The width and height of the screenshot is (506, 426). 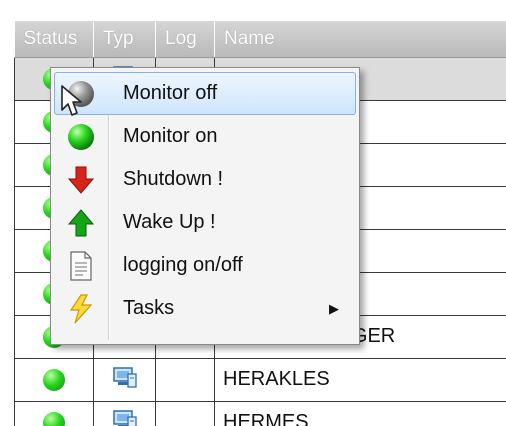 I want to click on submenu-arrow-icon: ▶, so click(x=334, y=308).